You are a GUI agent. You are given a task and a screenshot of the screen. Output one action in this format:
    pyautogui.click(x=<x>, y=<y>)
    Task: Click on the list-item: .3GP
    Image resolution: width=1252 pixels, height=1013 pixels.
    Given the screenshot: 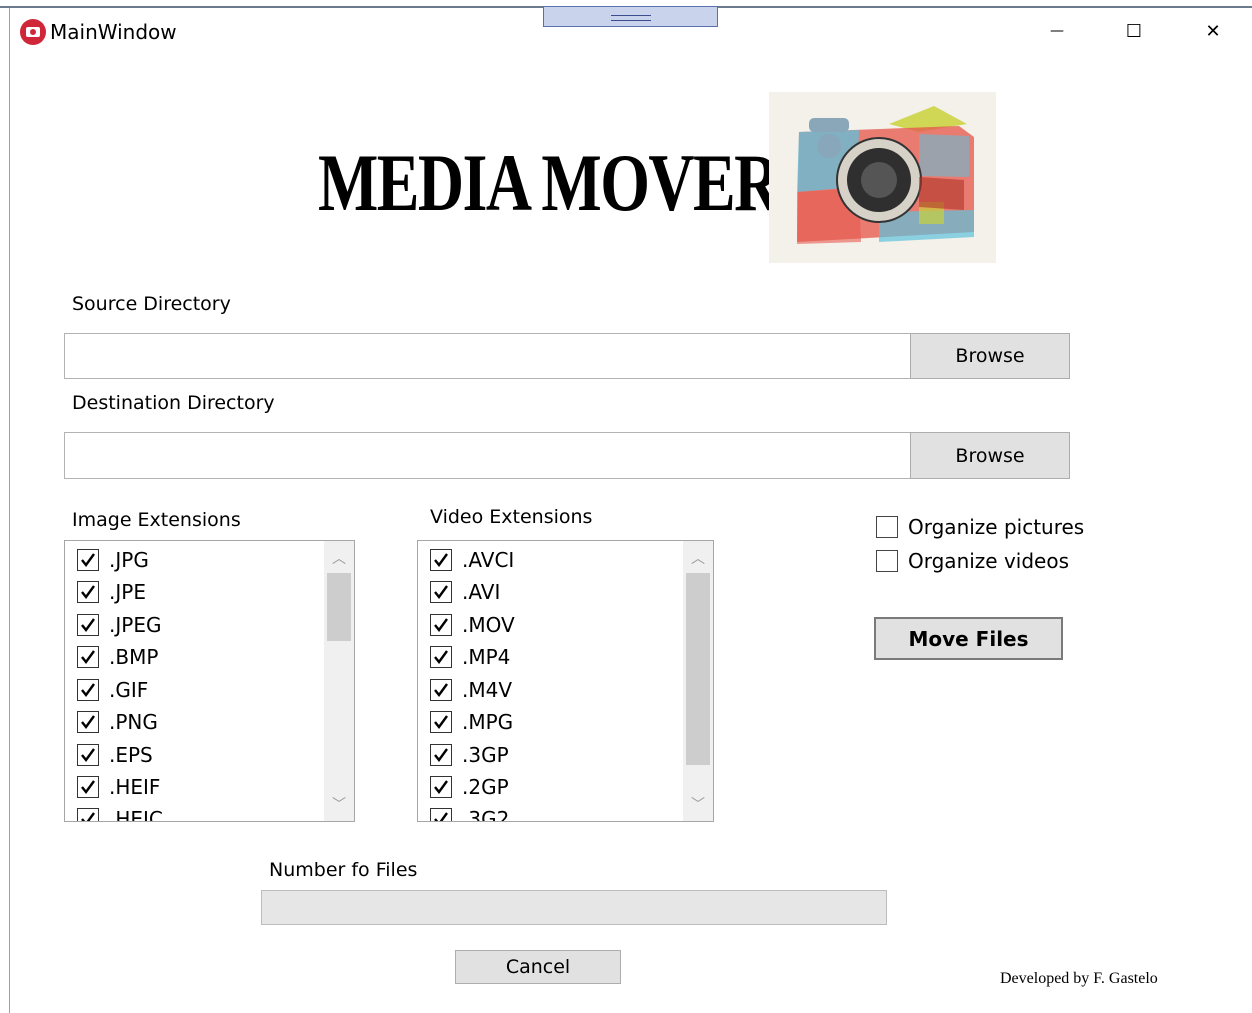 What is the action you would take?
    pyautogui.click(x=469, y=755)
    